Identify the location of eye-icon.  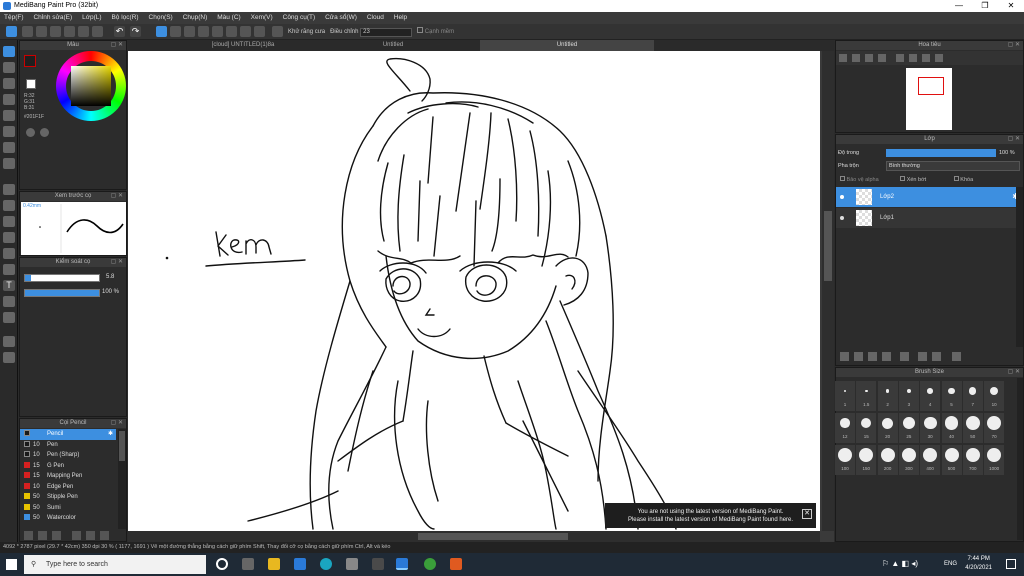
(842, 197).